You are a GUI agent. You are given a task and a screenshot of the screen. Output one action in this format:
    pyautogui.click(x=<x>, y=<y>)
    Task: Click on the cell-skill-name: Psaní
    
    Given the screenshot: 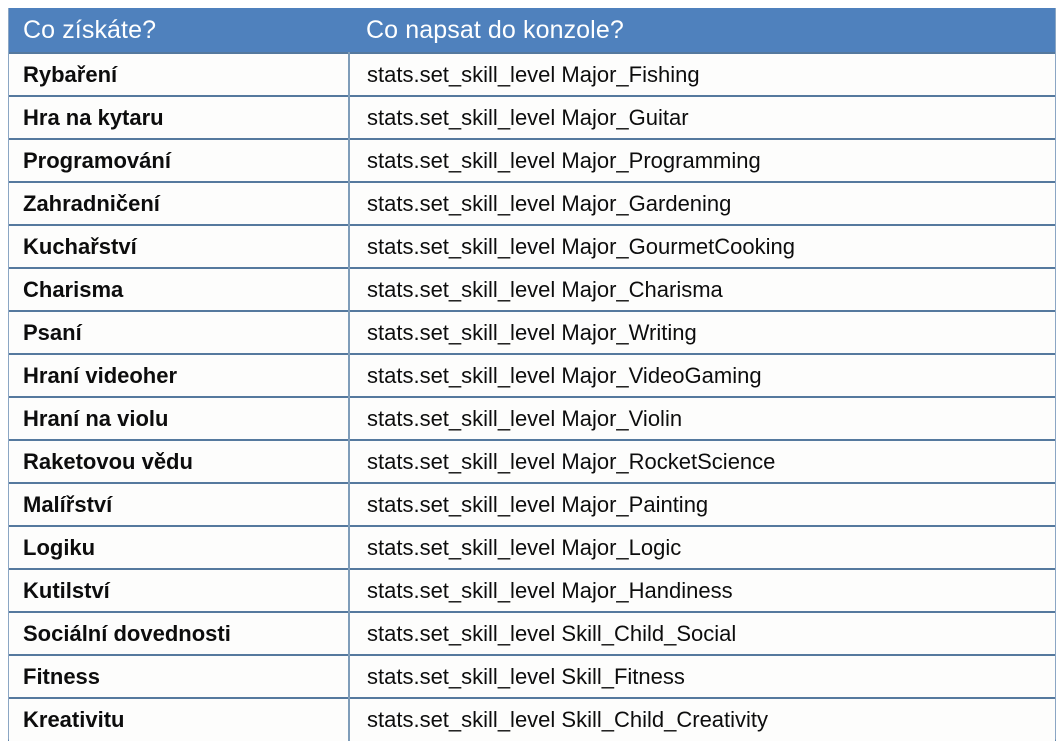 What is the action you would take?
    pyautogui.click(x=179, y=332)
    